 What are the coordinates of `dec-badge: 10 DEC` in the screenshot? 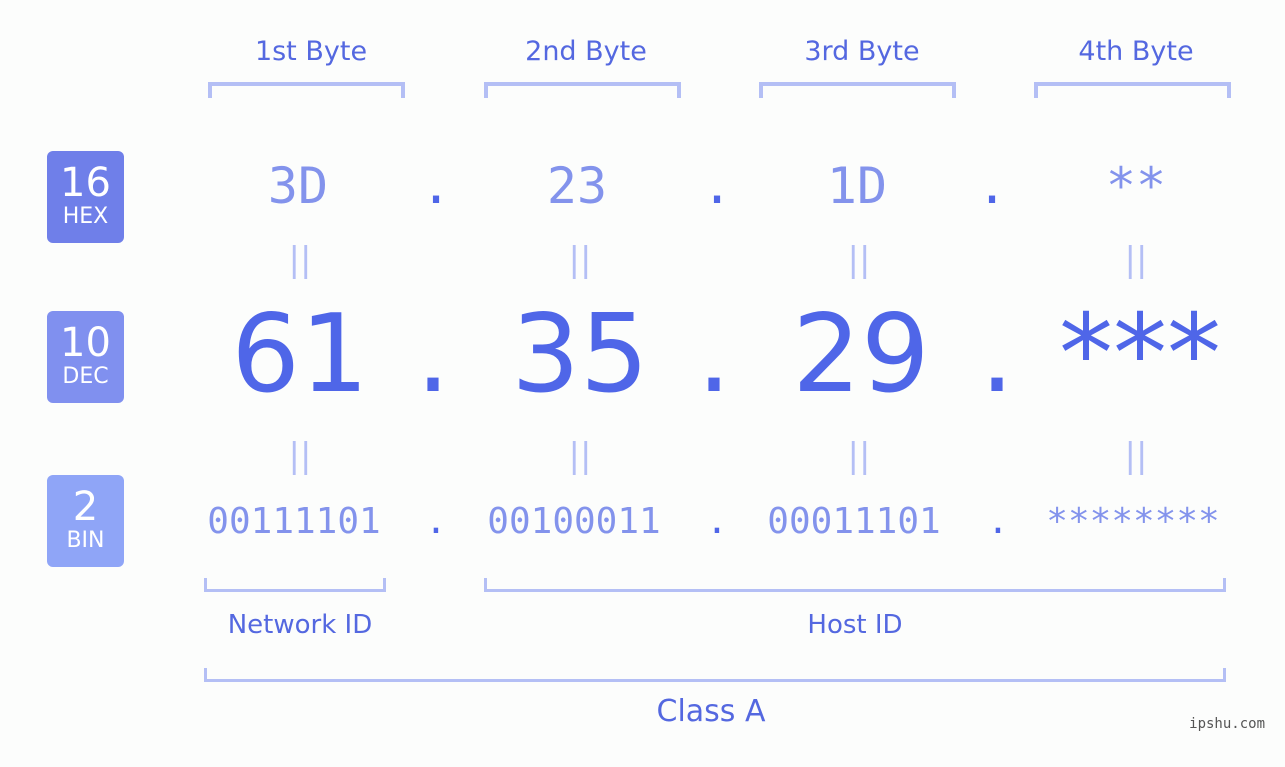 It's located at (85, 357).